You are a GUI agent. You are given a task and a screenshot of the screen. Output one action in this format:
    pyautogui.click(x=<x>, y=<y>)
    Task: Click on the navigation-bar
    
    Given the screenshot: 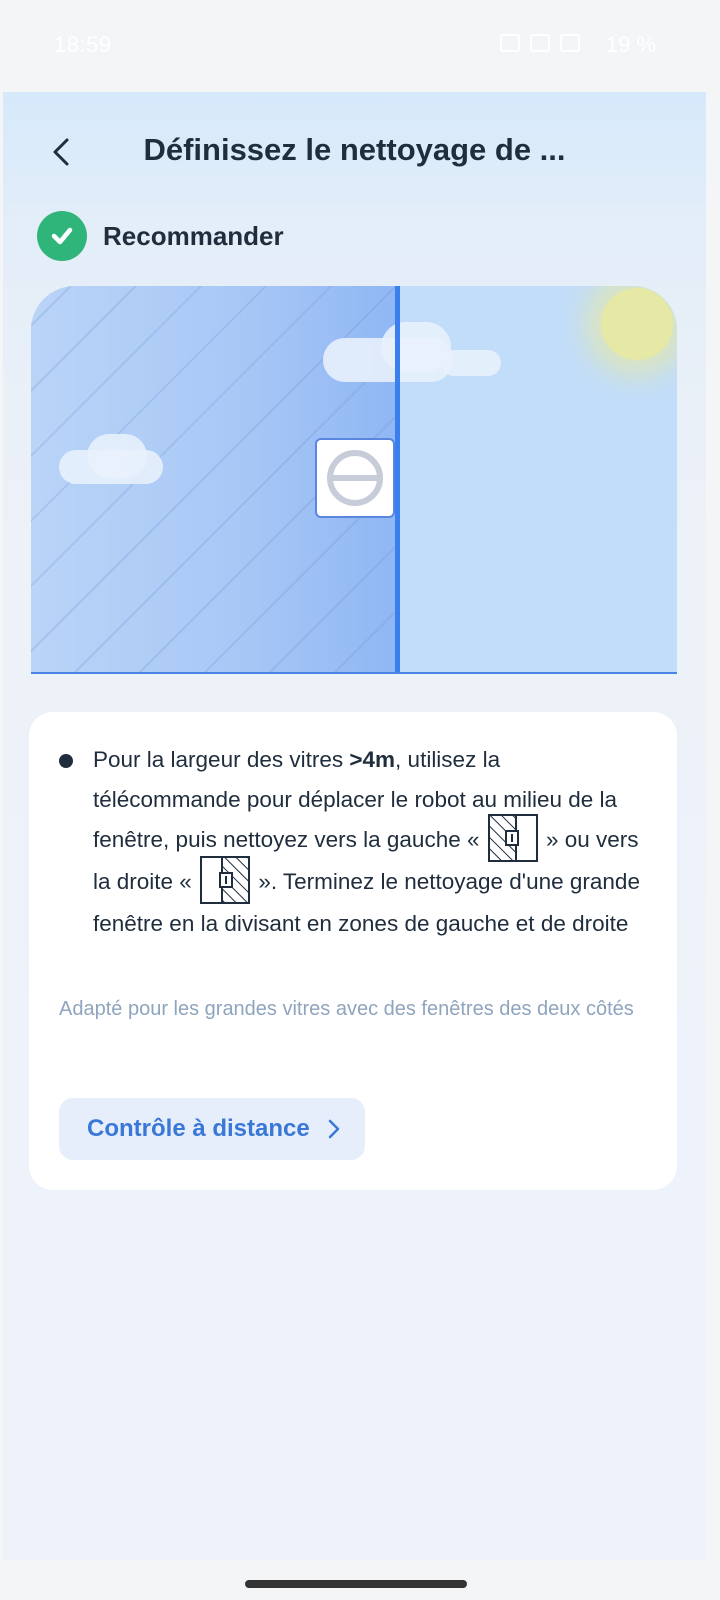 What is the action you would take?
    pyautogui.click(x=360, y=1580)
    